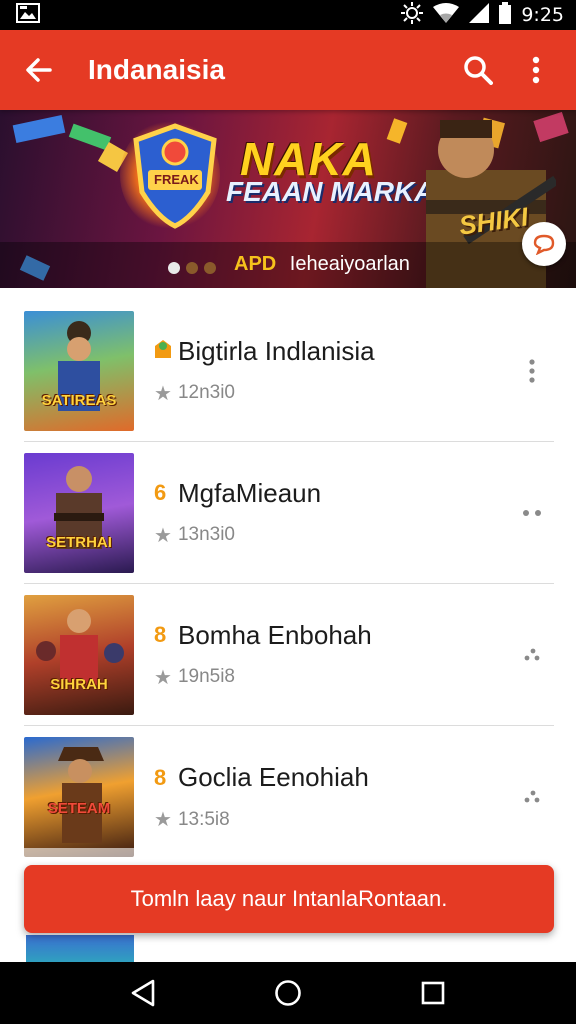  I want to click on page-title: Indanaisia, so click(156, 69).